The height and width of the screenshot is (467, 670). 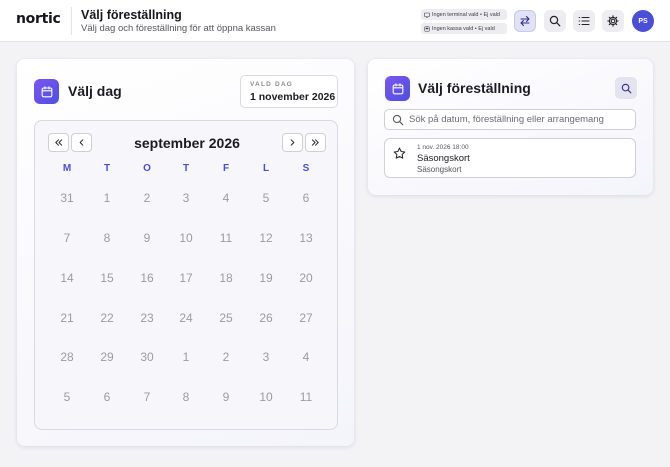 I want to click on performance-search-input, so click(x=520, y=119).